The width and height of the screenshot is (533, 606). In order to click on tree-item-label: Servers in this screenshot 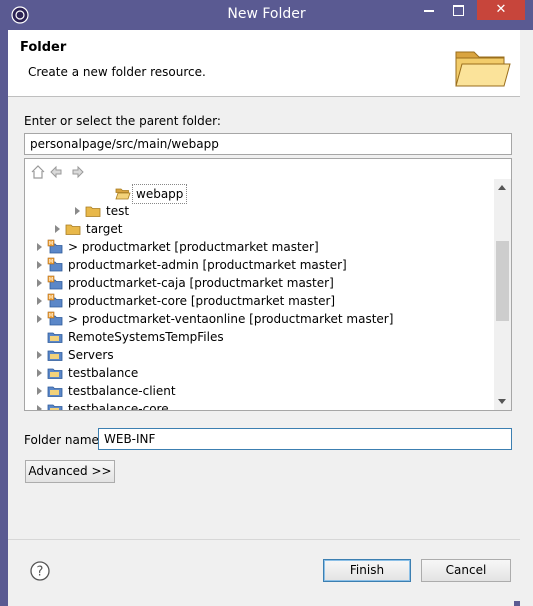, I will do `click(91, 355)`.